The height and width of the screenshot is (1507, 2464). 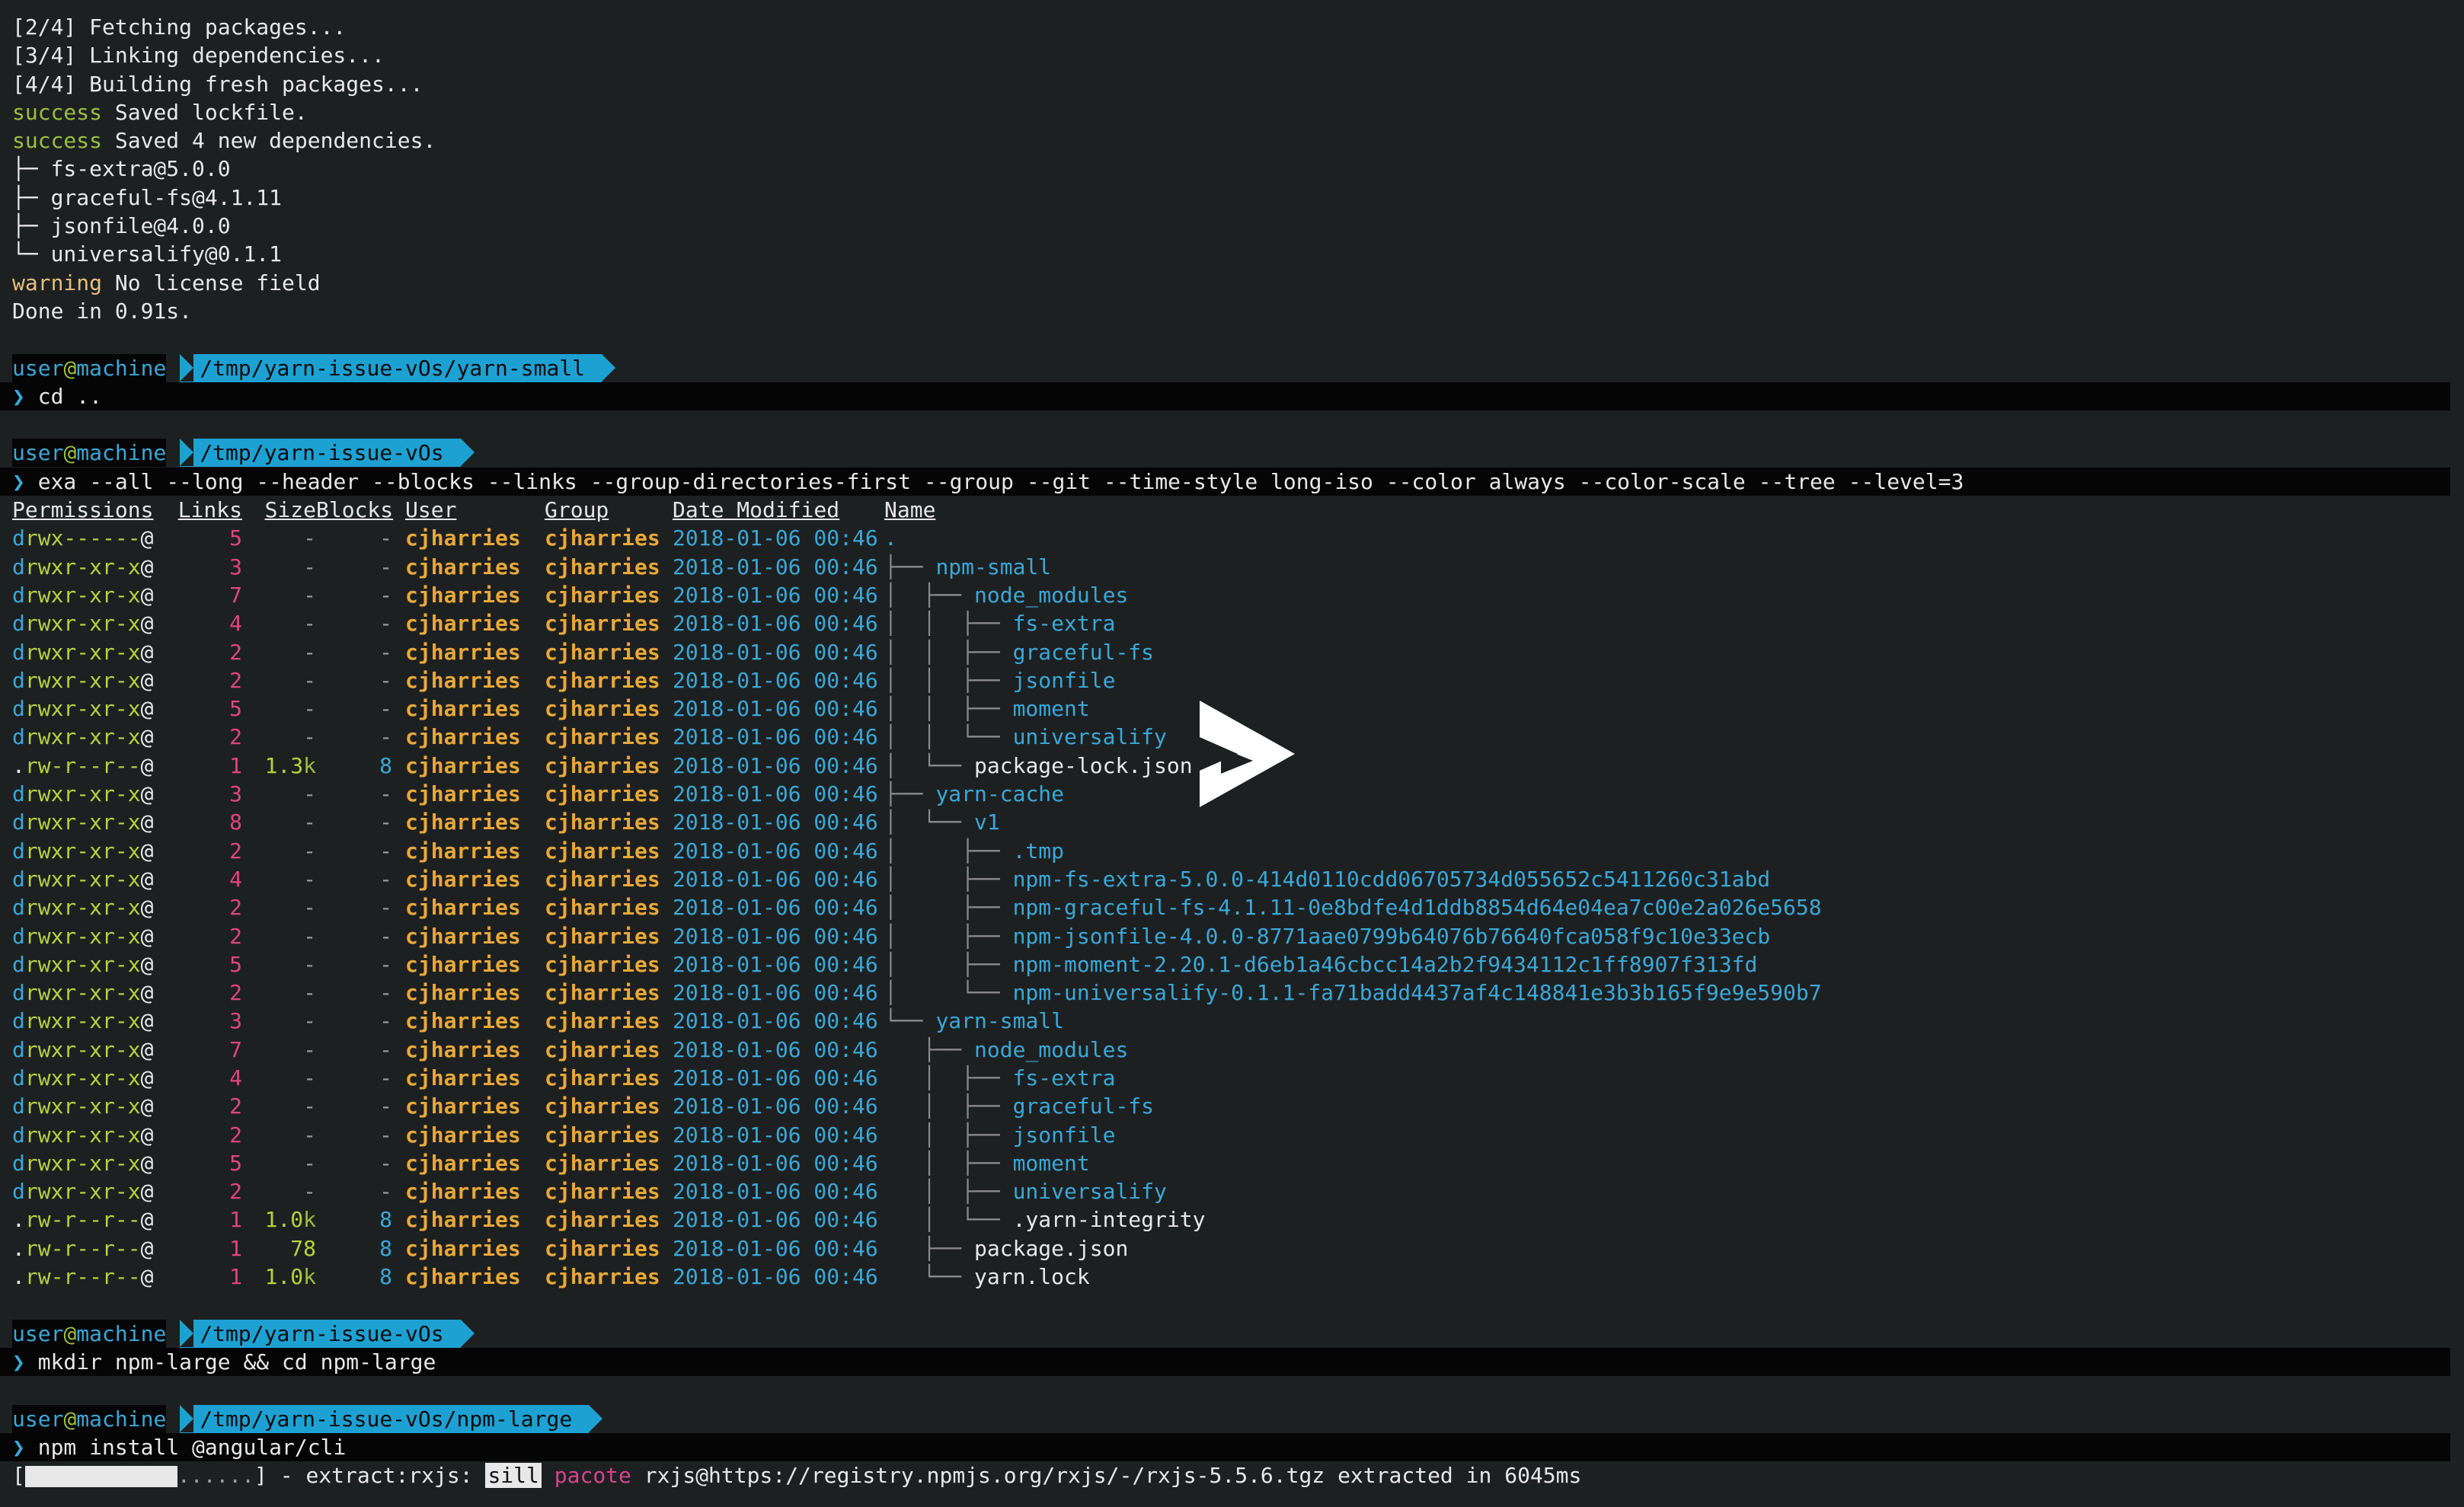 What do you see at coordinates (929, 1248) in the screenshot?
I see `tree-branch: ├──` at bounding box center [929, 1248].